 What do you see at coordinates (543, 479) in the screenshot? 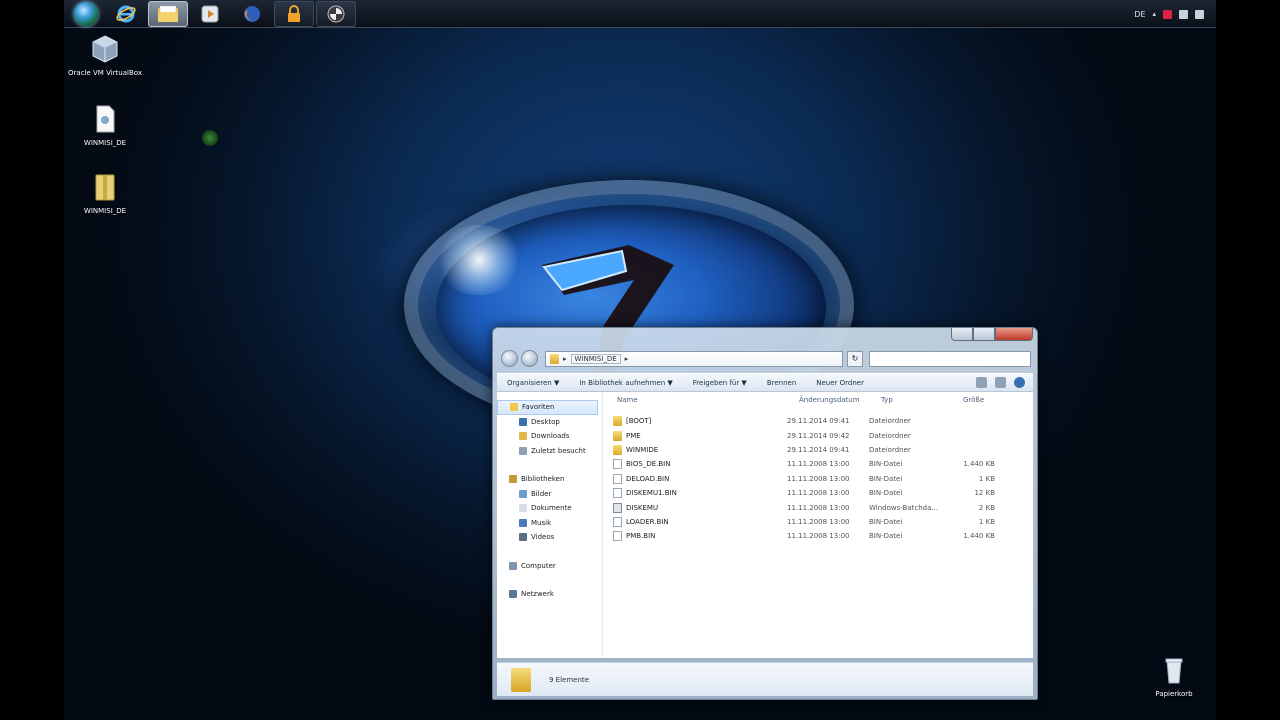
I see `nav-label: Bibliotheken` at bounding box center [543, 479].